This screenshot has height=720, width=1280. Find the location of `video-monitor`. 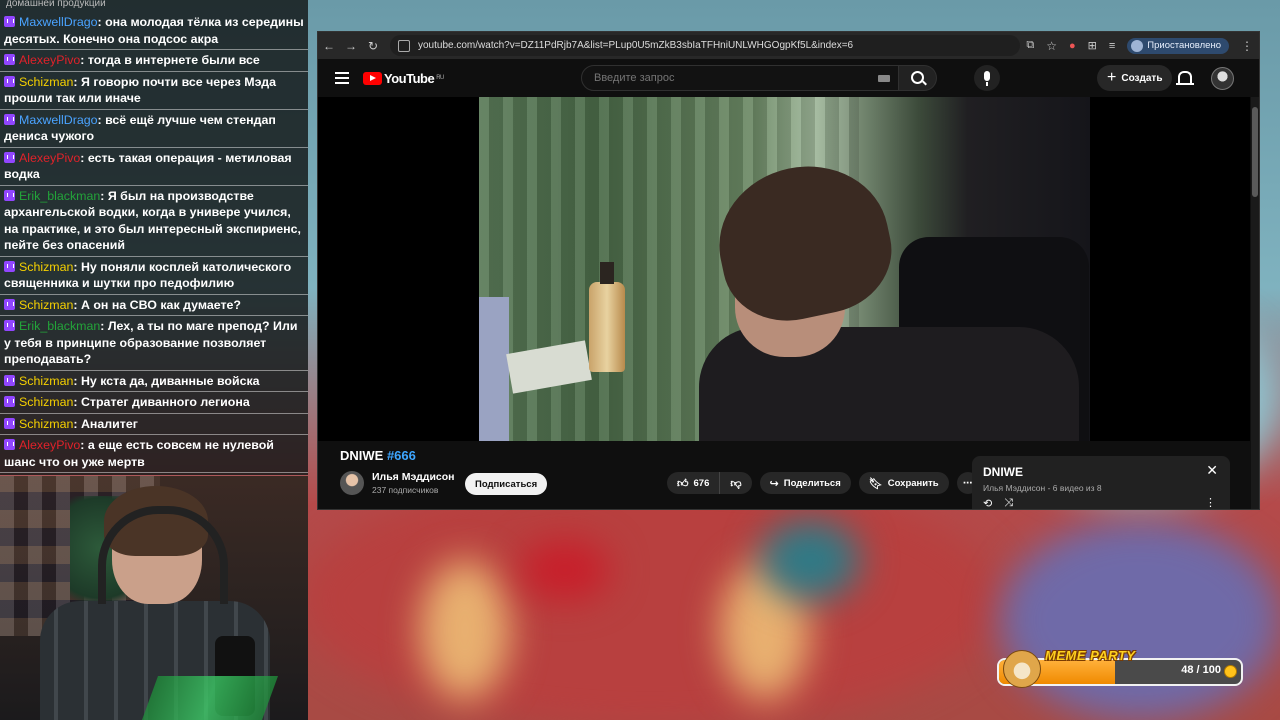

video-monitor is located at coordinates (494, 369).